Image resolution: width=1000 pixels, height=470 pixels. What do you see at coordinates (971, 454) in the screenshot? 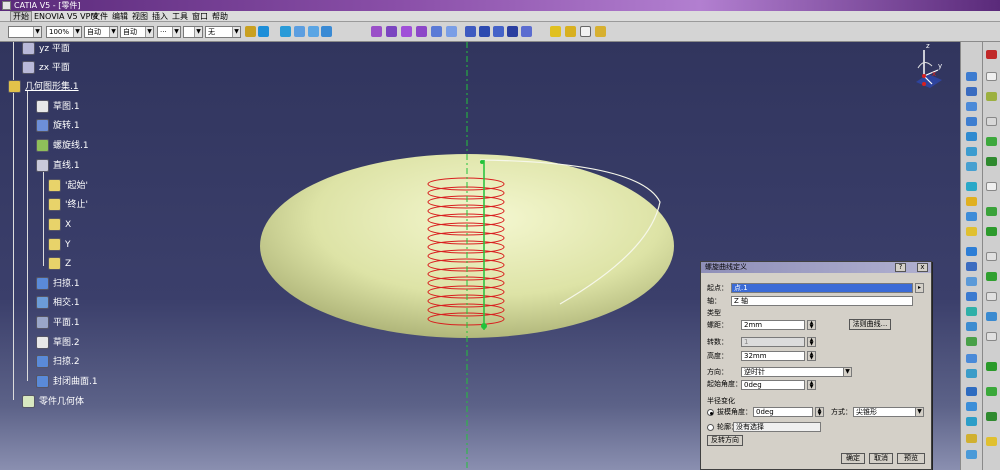
I see `pattern-tool-icon` at bounding box center [971, 454].